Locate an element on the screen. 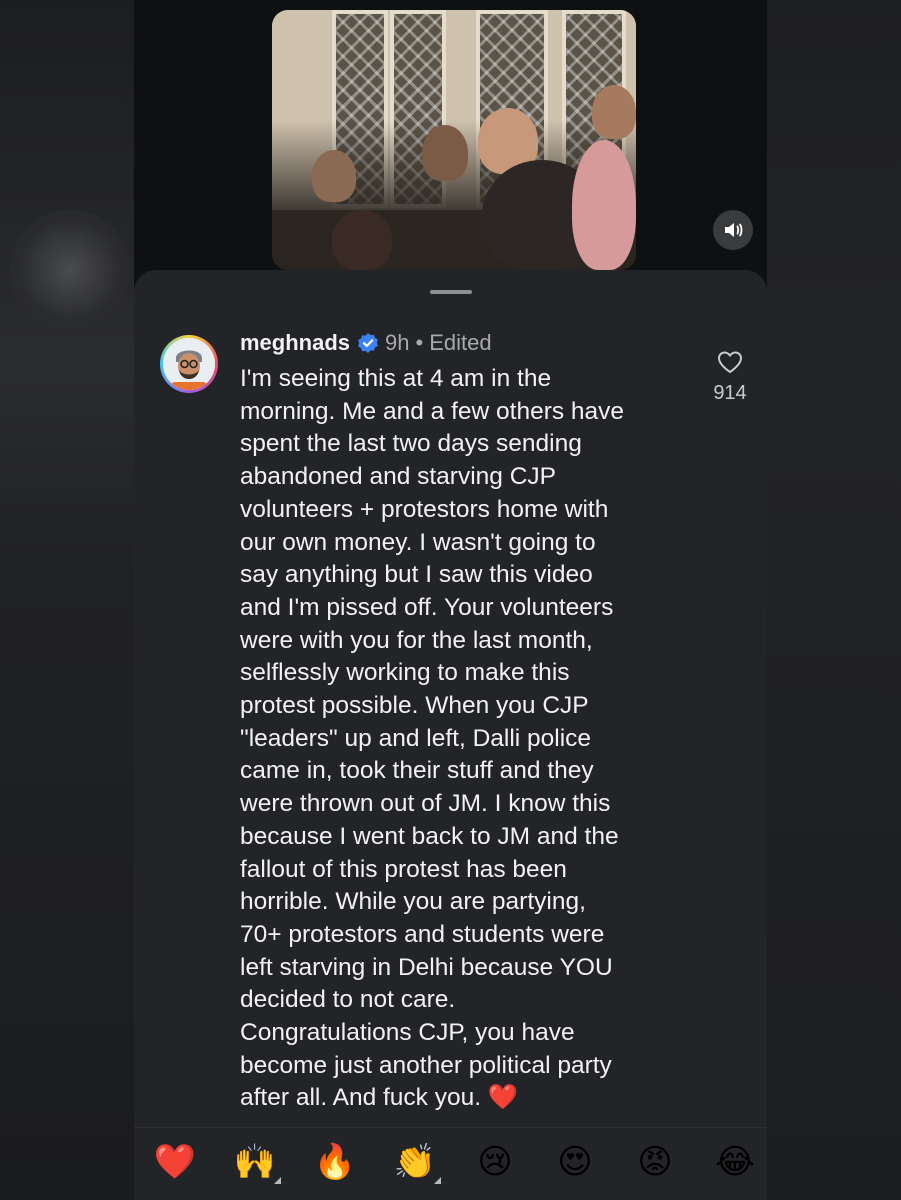 This screenshot has height=1200, width=901. reaction-fire: 🔥 is located at coordinates (335, 1162).